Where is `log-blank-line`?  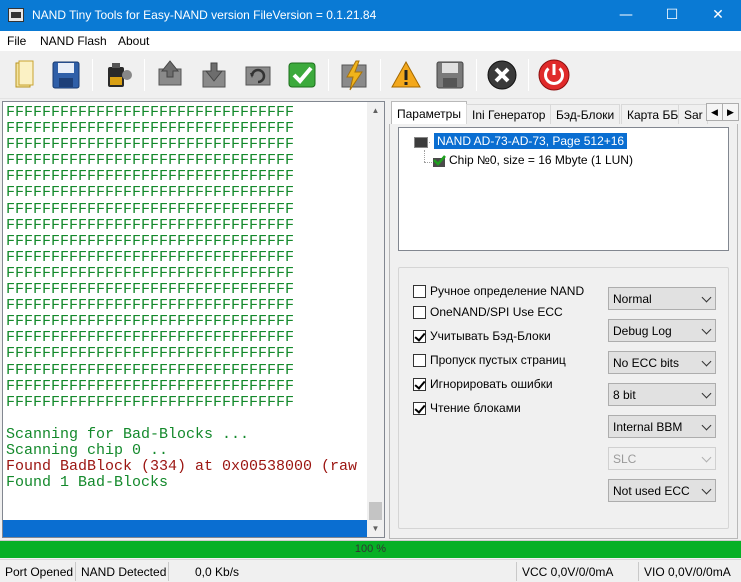 log-blank-line is located at coordinates (181, 419).